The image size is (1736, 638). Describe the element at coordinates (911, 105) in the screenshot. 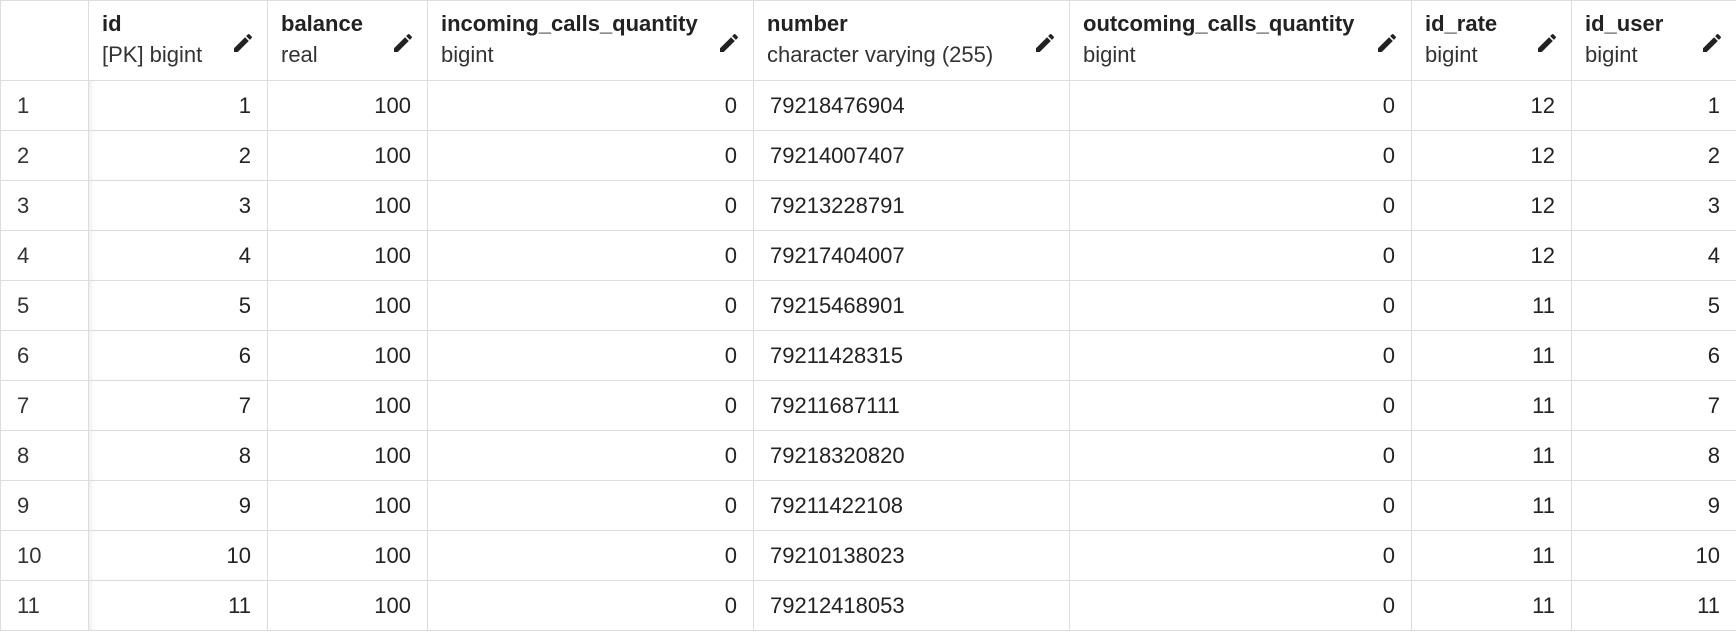

I see `cell-number: 79218476904` at that location.